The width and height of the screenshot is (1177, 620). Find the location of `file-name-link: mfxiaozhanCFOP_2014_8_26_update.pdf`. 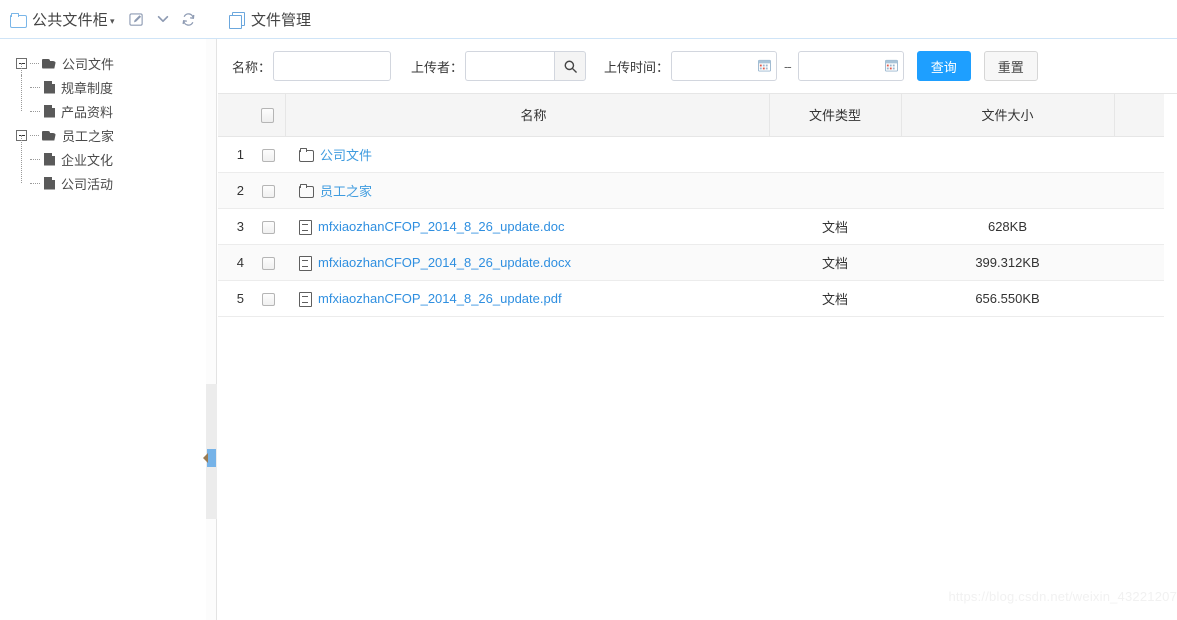

file-name-link: mfxiaozhanCFOP_2014_8_26_update.pdf is located at coordinates (440, 298).